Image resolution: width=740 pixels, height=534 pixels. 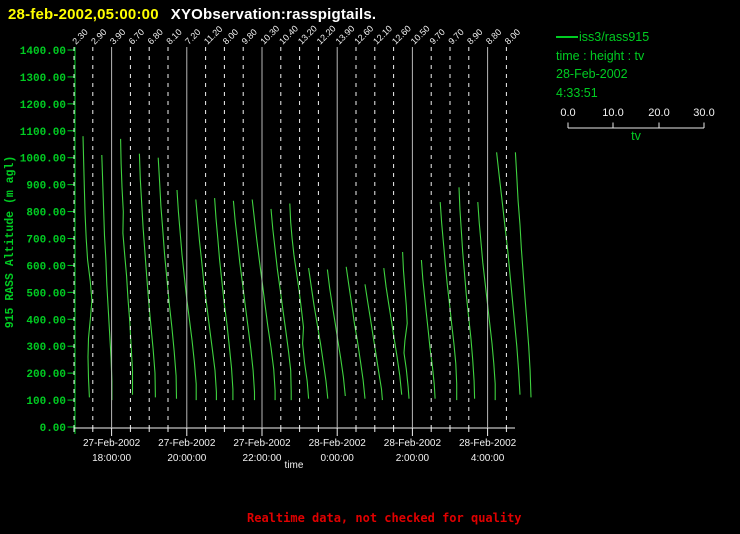 What do you see at coordinates (413, 458) in the screenshot?
I see `x-tick-time-label: 2:00:00` at bounding box center [413, 458].